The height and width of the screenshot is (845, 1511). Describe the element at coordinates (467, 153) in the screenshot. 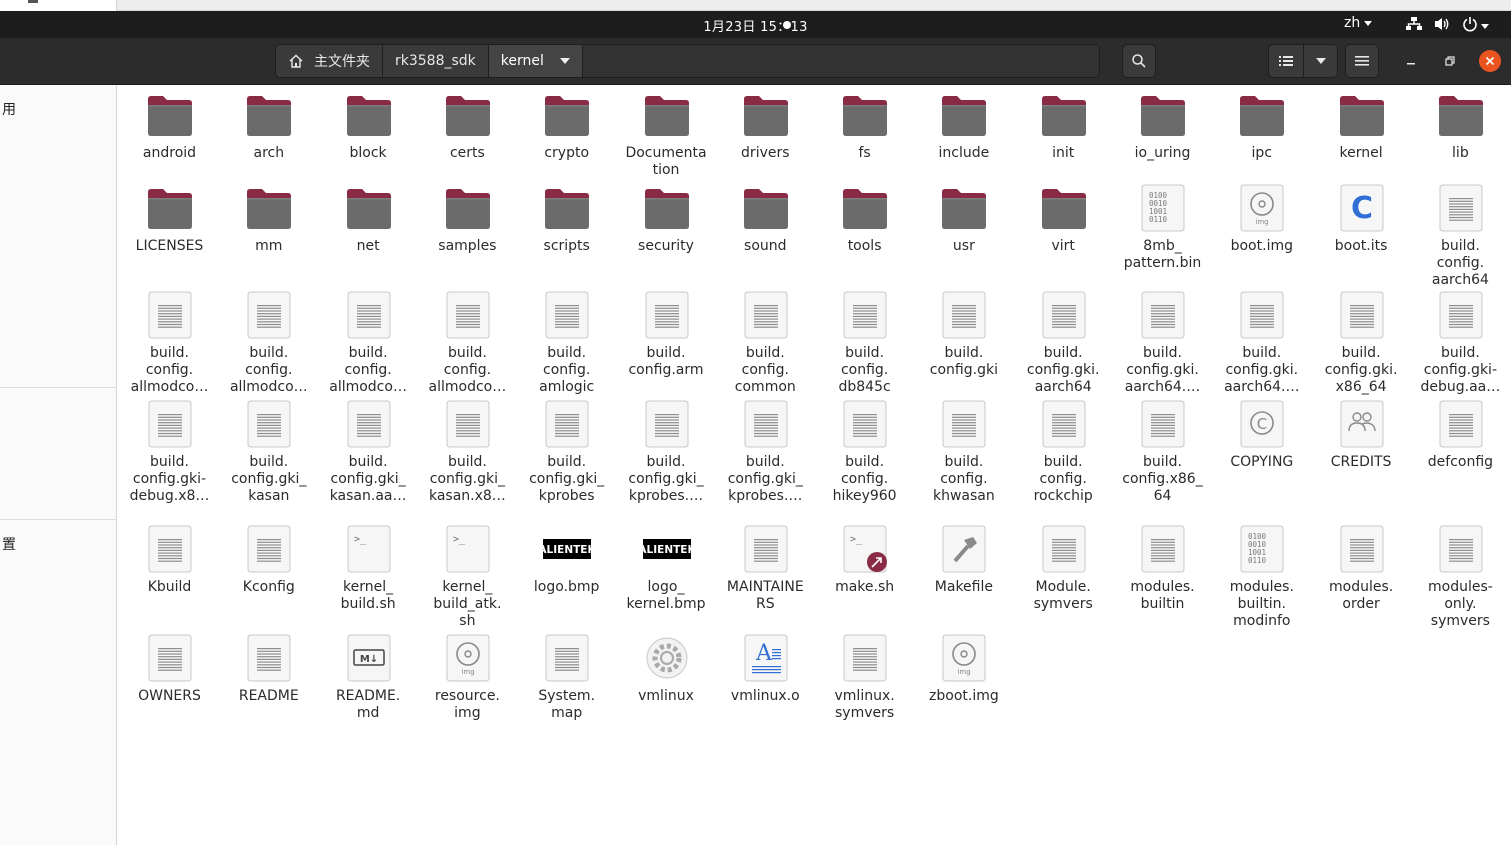

I see `file-name: certs` at that location.